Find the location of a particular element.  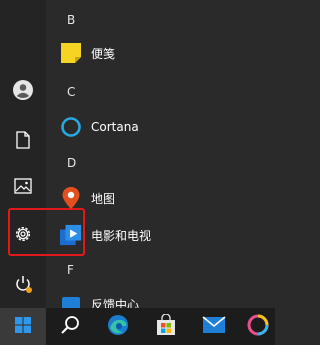

edge-button is located at coordinates (118, 326).